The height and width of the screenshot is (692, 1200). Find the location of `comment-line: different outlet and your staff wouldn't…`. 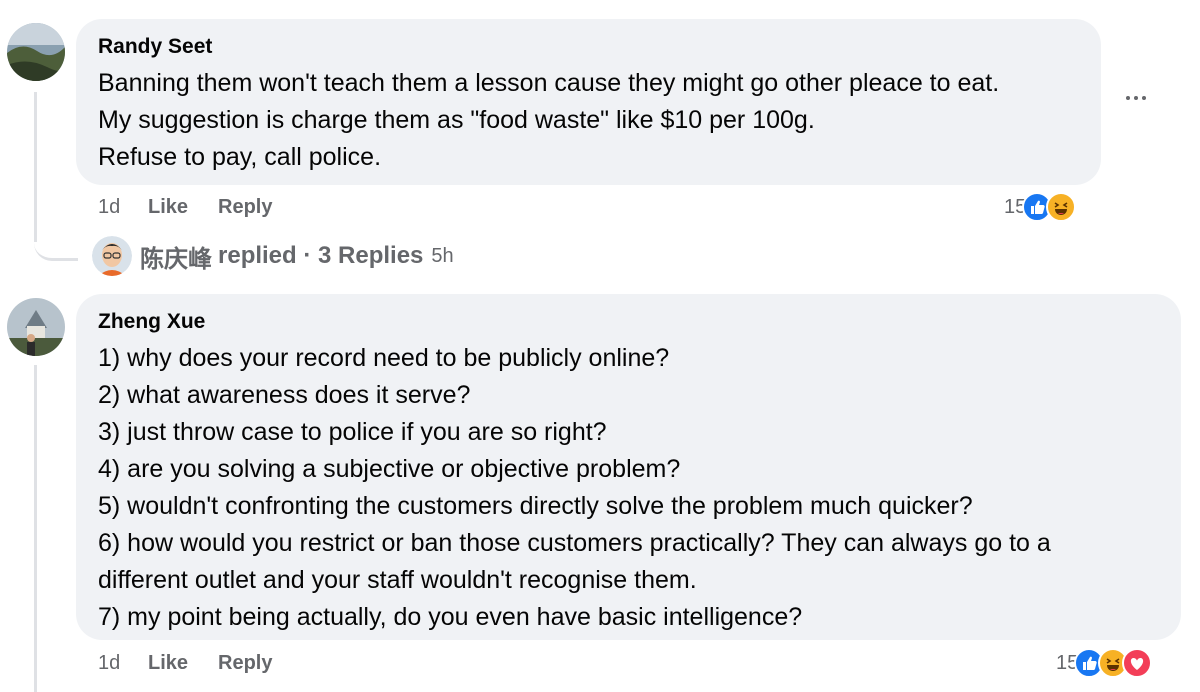

comment-line: different outlet and your staff wouldn't… is located at coordinates (397, 580).